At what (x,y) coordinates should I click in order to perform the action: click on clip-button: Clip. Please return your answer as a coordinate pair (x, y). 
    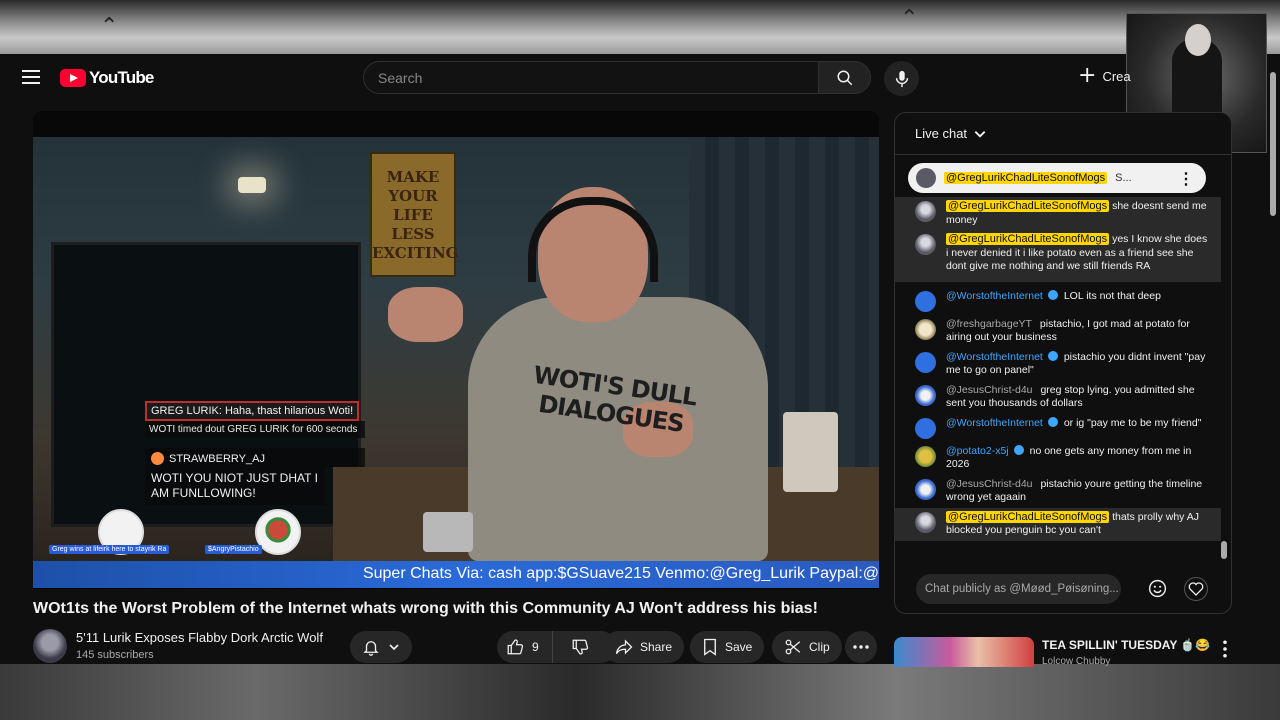
    Looking at the image, I should click on (807, 647).